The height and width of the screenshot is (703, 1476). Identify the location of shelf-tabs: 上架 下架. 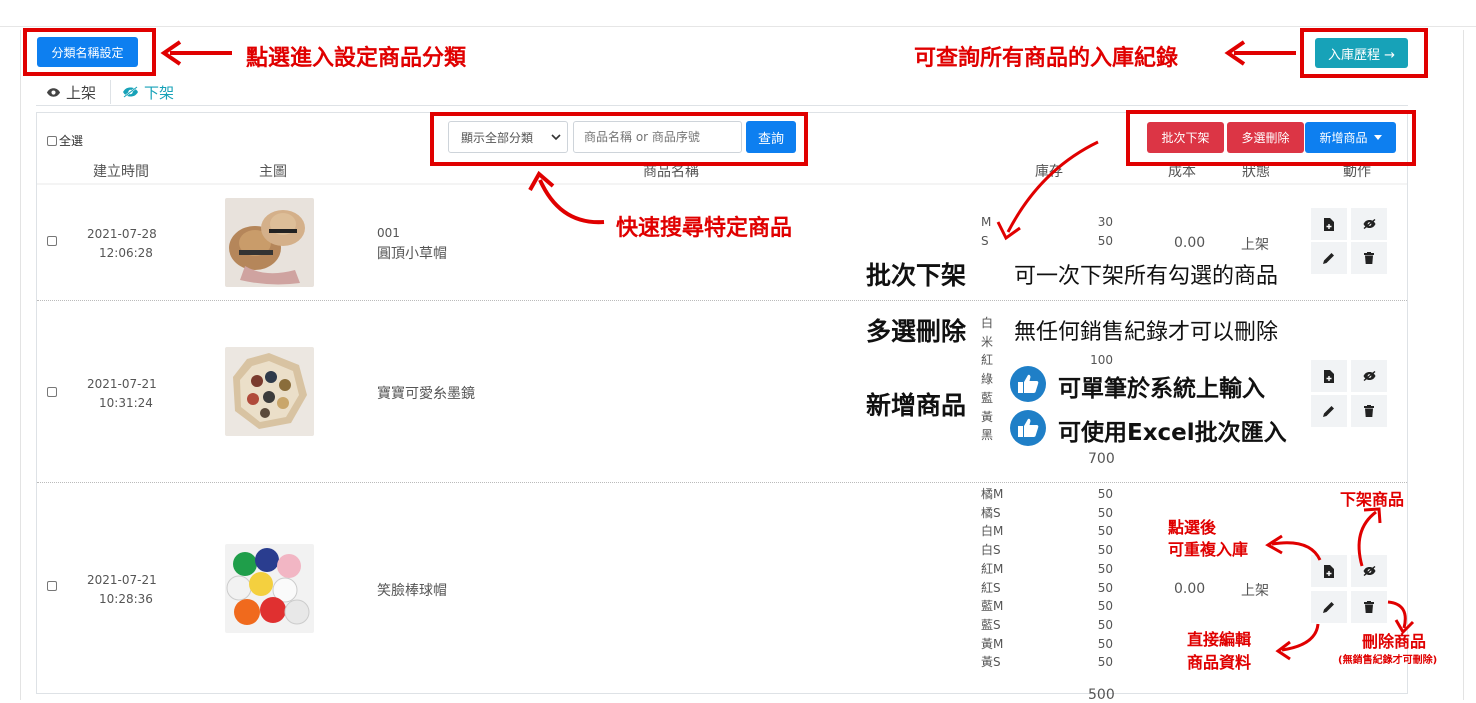
(722, 92).